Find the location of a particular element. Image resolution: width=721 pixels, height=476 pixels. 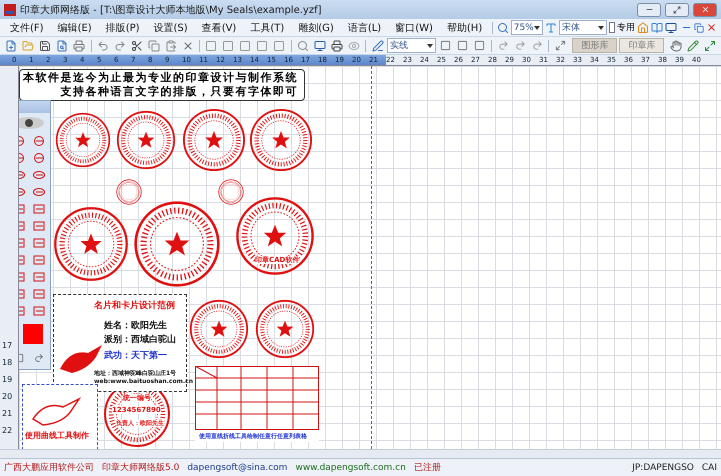

menu-item: 文件(F) is located at coordinates (27, 27).